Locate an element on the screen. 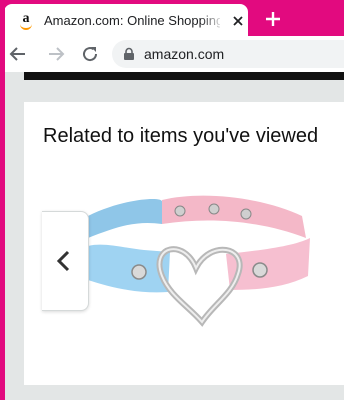  section-title: Related to items you've viewed is located at coordinates (181, 136).